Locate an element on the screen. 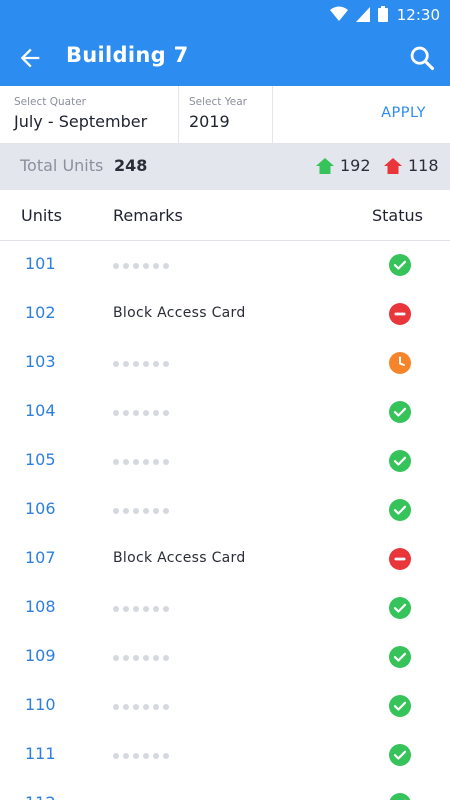  battery-icon is located at coordinates (383, 14).